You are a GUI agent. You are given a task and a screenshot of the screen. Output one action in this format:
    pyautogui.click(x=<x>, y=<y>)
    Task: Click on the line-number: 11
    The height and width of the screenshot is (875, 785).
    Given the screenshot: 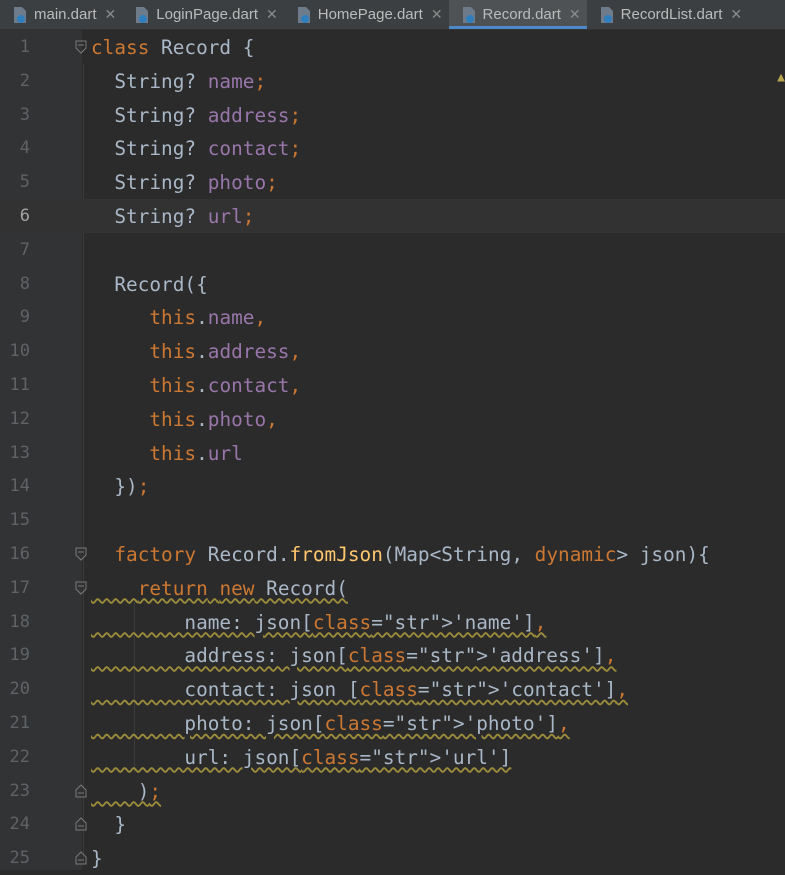 What is the action you would take?
    pyautogui.click(x=15, y=385)
    